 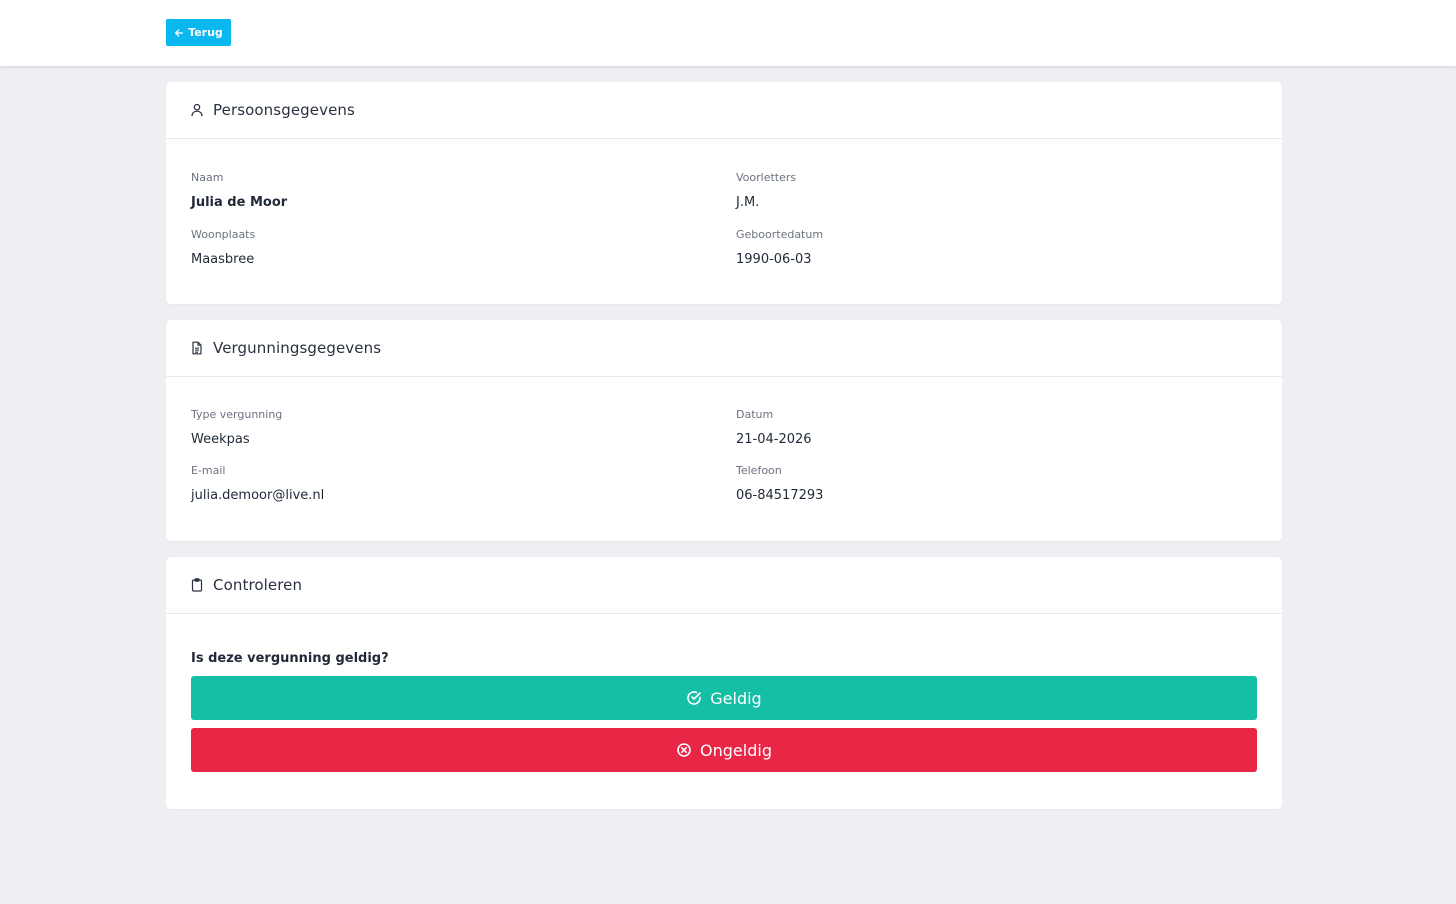 I want to click on name-field: Naam Julia de Moor, so click(x=239, y=190).